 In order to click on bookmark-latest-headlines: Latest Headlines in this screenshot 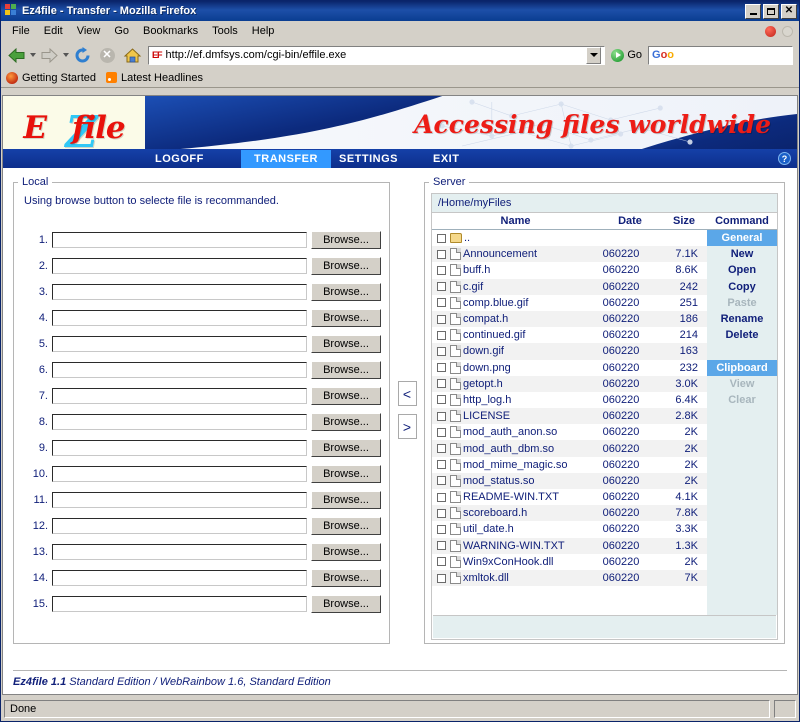, I will do `click(154, 78)`.